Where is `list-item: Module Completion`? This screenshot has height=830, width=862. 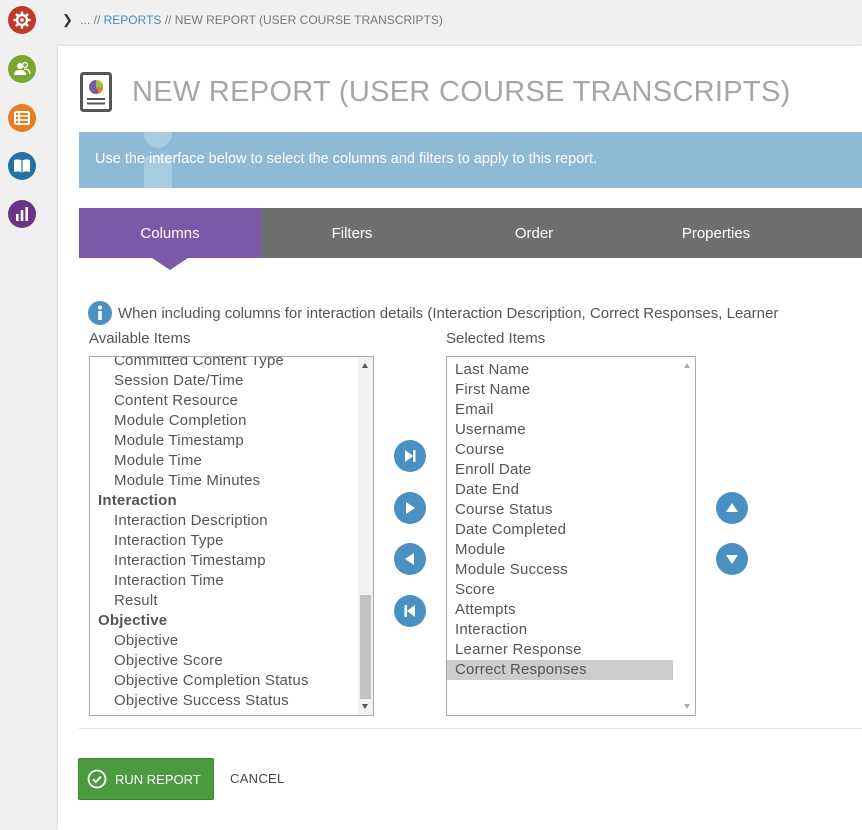
list-item: Module Completion is located at coordinates (223, 421).